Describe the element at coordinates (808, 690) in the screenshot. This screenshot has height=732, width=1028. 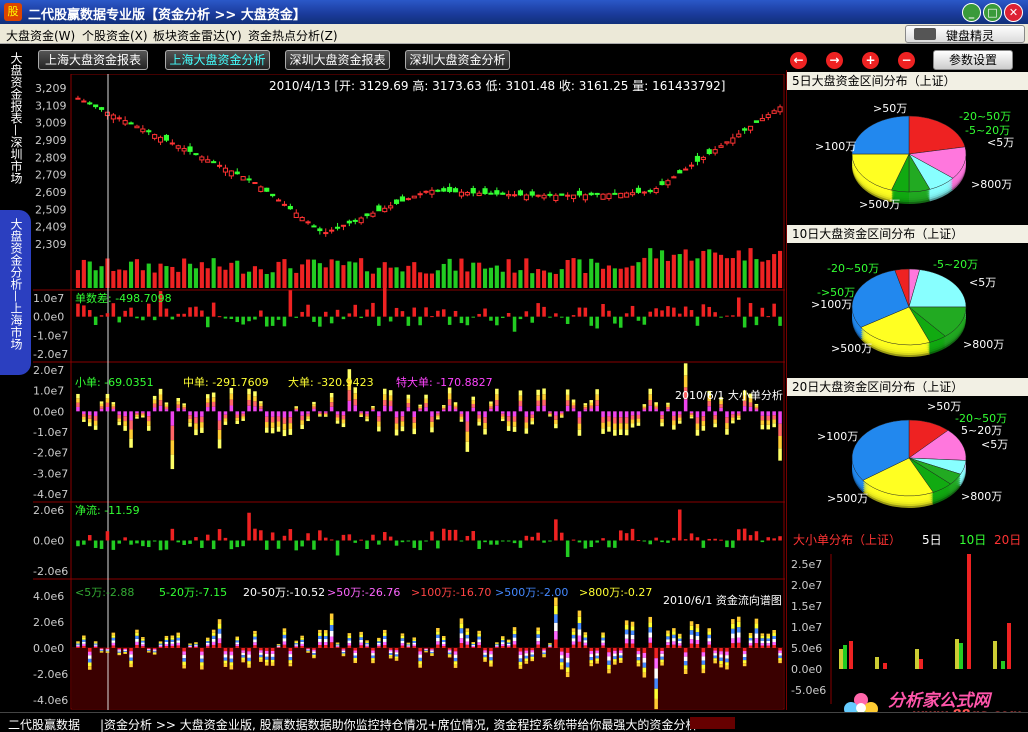
I see `dist-y-tick: -5.0e6` at that location.